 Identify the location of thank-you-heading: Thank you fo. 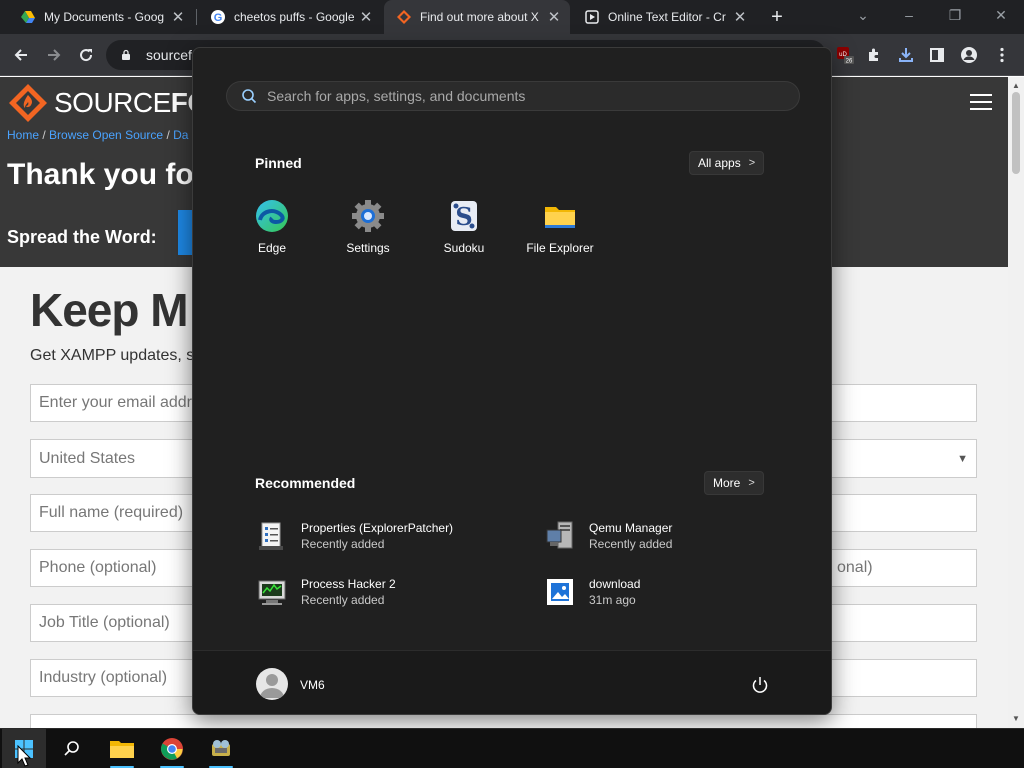
(100, 174).